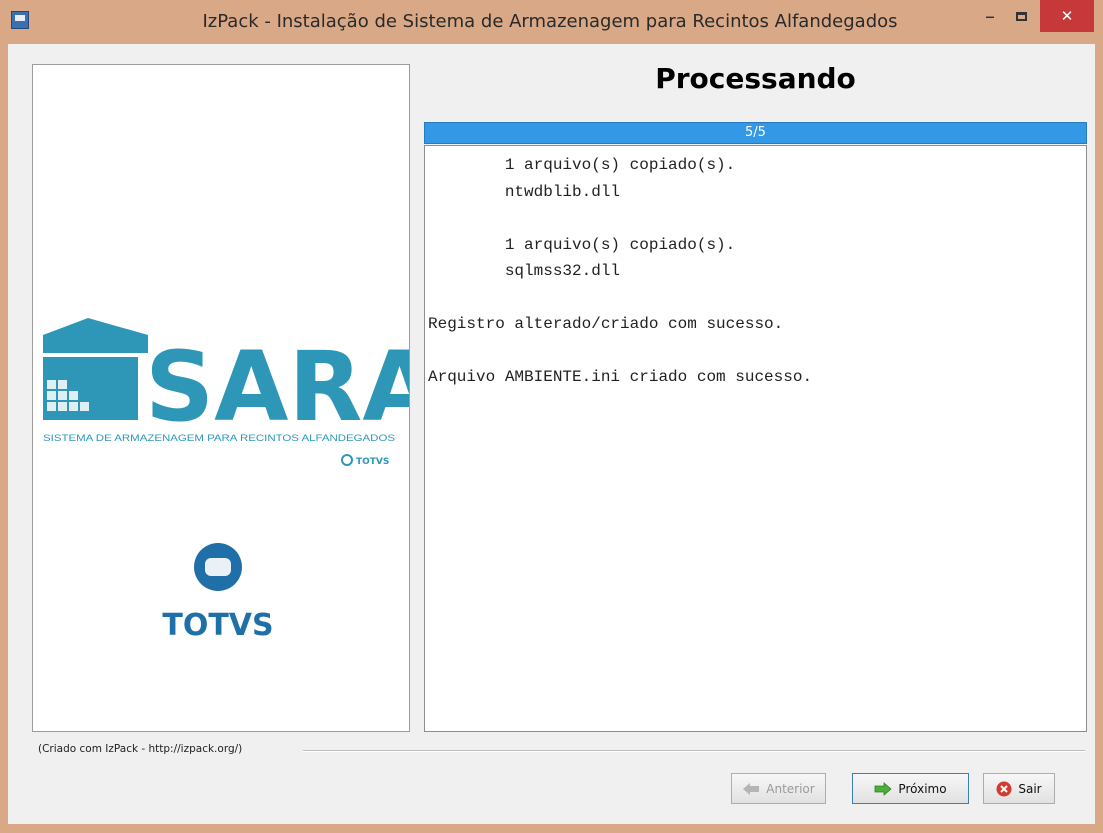 The height and width of the screenshot is (833, 1103). I want to click on maximize-icon, so click(1021, 16).